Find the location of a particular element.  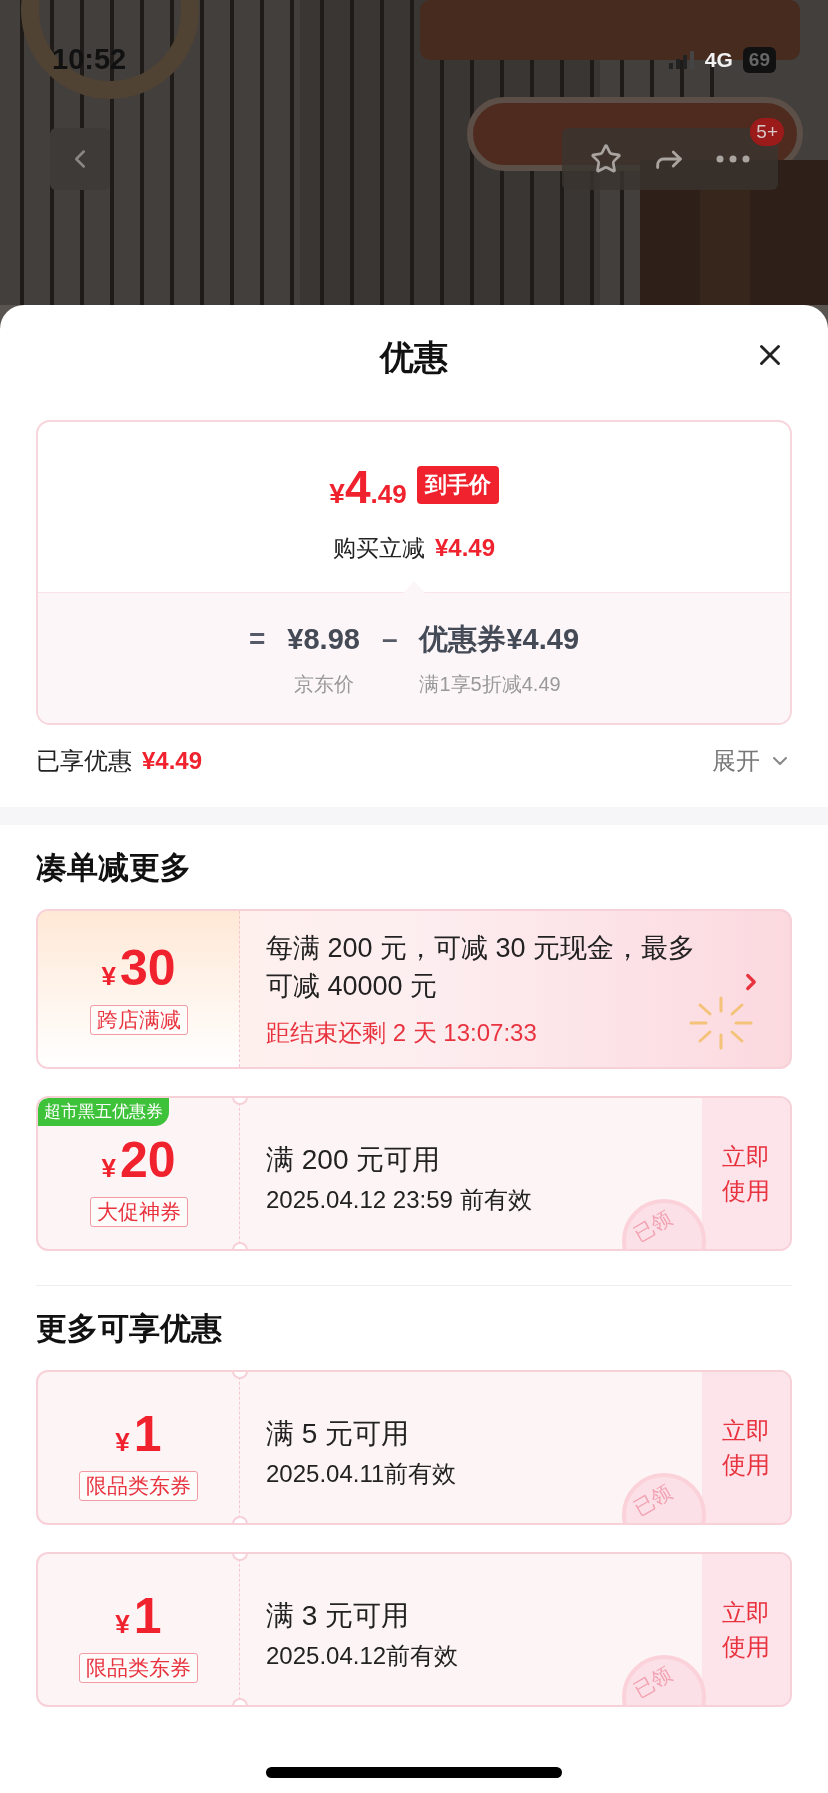

promo-card: ¥30 跨店满减 每满 200 元，可减 30 元现金，最多可减 40000 元 距结束还剩 2 天 13:07:33 is located at coordinates (414, 989).